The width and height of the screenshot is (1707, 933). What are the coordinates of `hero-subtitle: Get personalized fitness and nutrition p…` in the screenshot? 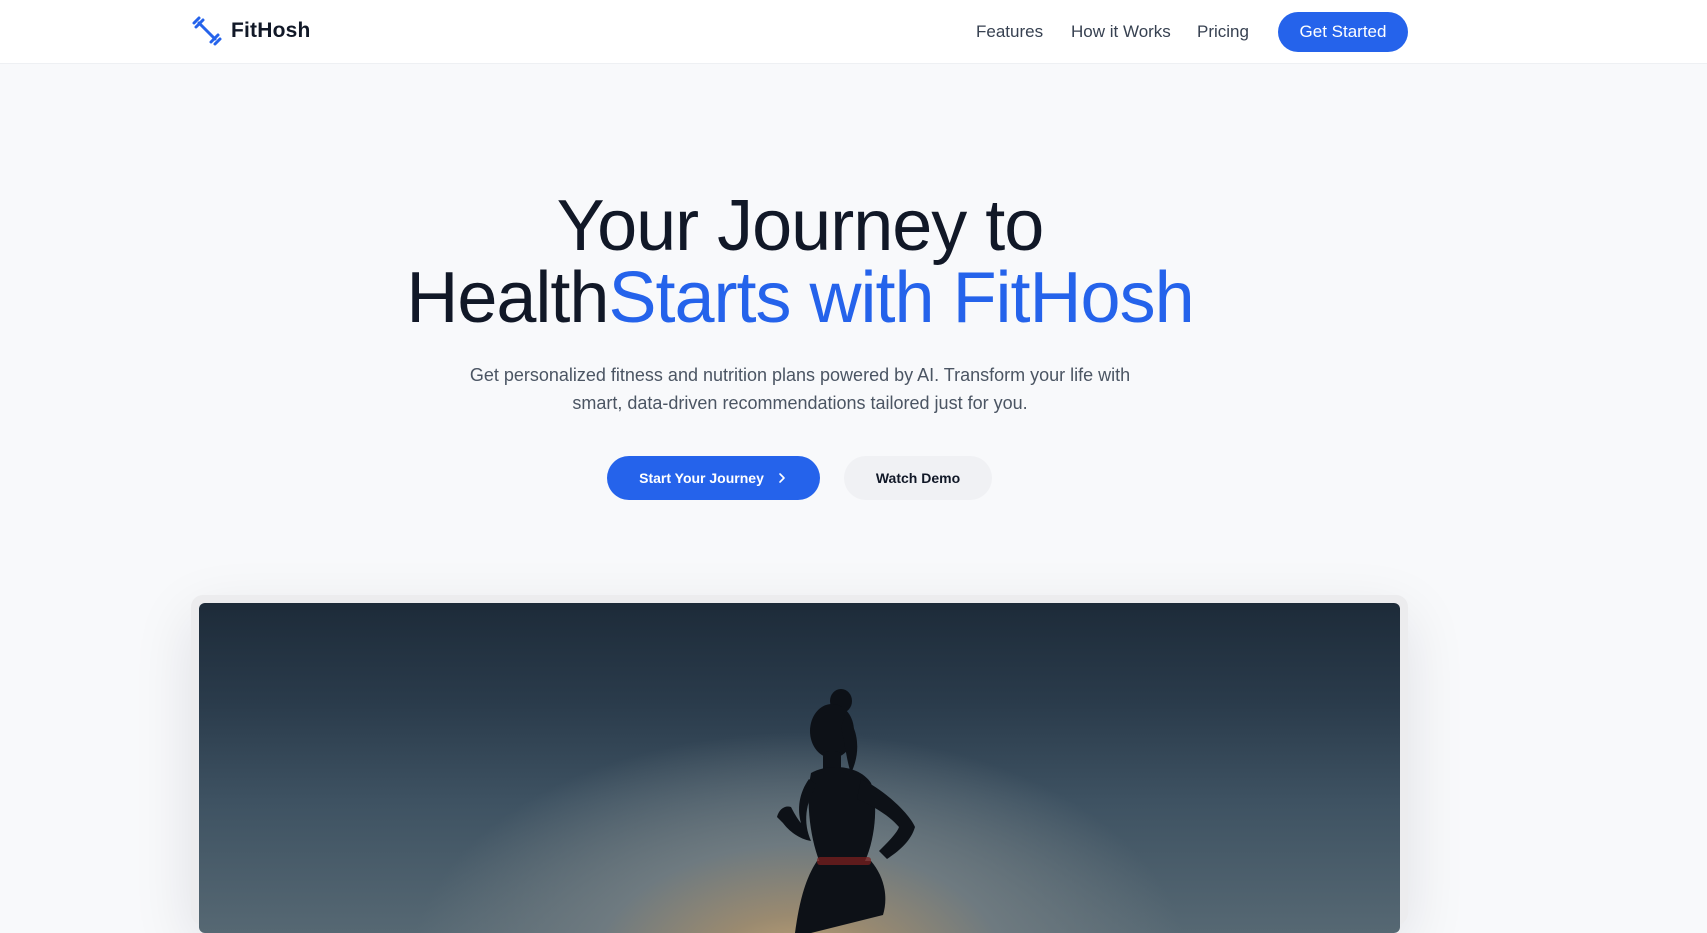 It's located at (800, 389).